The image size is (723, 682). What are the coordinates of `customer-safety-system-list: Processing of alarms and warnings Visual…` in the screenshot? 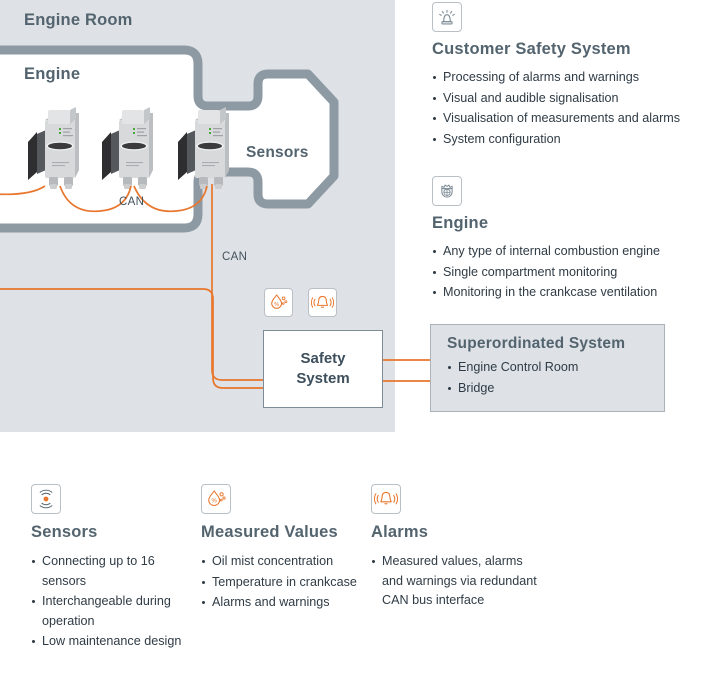 It's located at (574, 108).